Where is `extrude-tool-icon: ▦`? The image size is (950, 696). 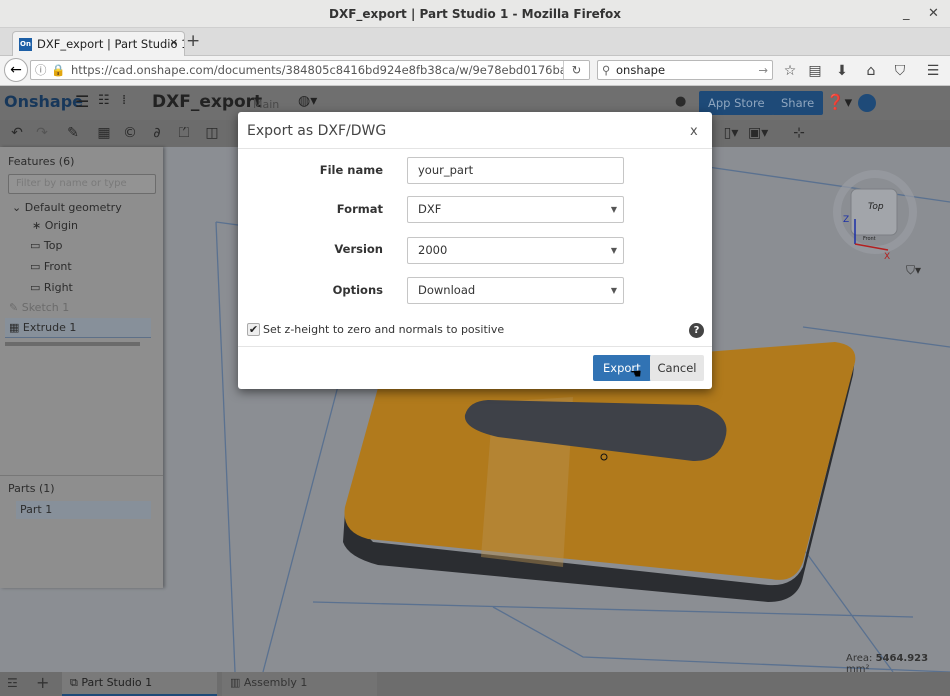 extrude-tool-icon: ▦ is located at coordinates (104, 133).